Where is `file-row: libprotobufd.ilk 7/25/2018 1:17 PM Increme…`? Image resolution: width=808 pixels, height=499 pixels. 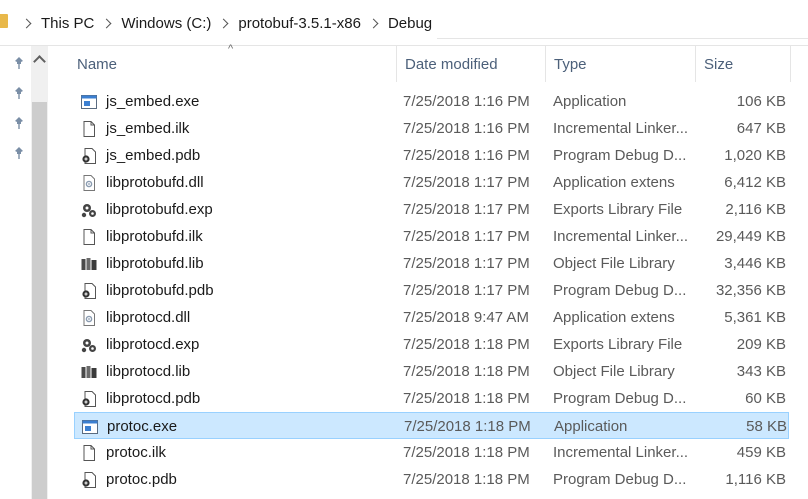 file-row: libprotobufd.ilk 7/25/2018 1:17 PM Increme… is located at coordinates (431, 236).